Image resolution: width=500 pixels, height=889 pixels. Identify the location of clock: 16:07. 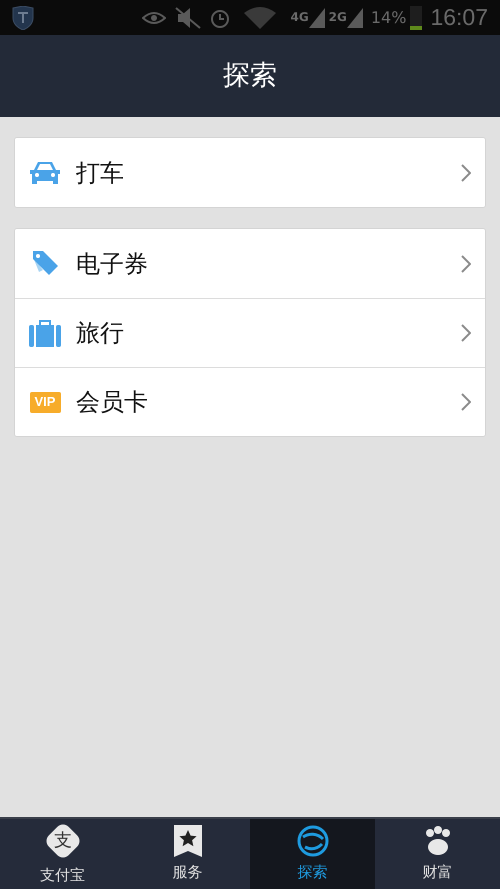
(459, 17).